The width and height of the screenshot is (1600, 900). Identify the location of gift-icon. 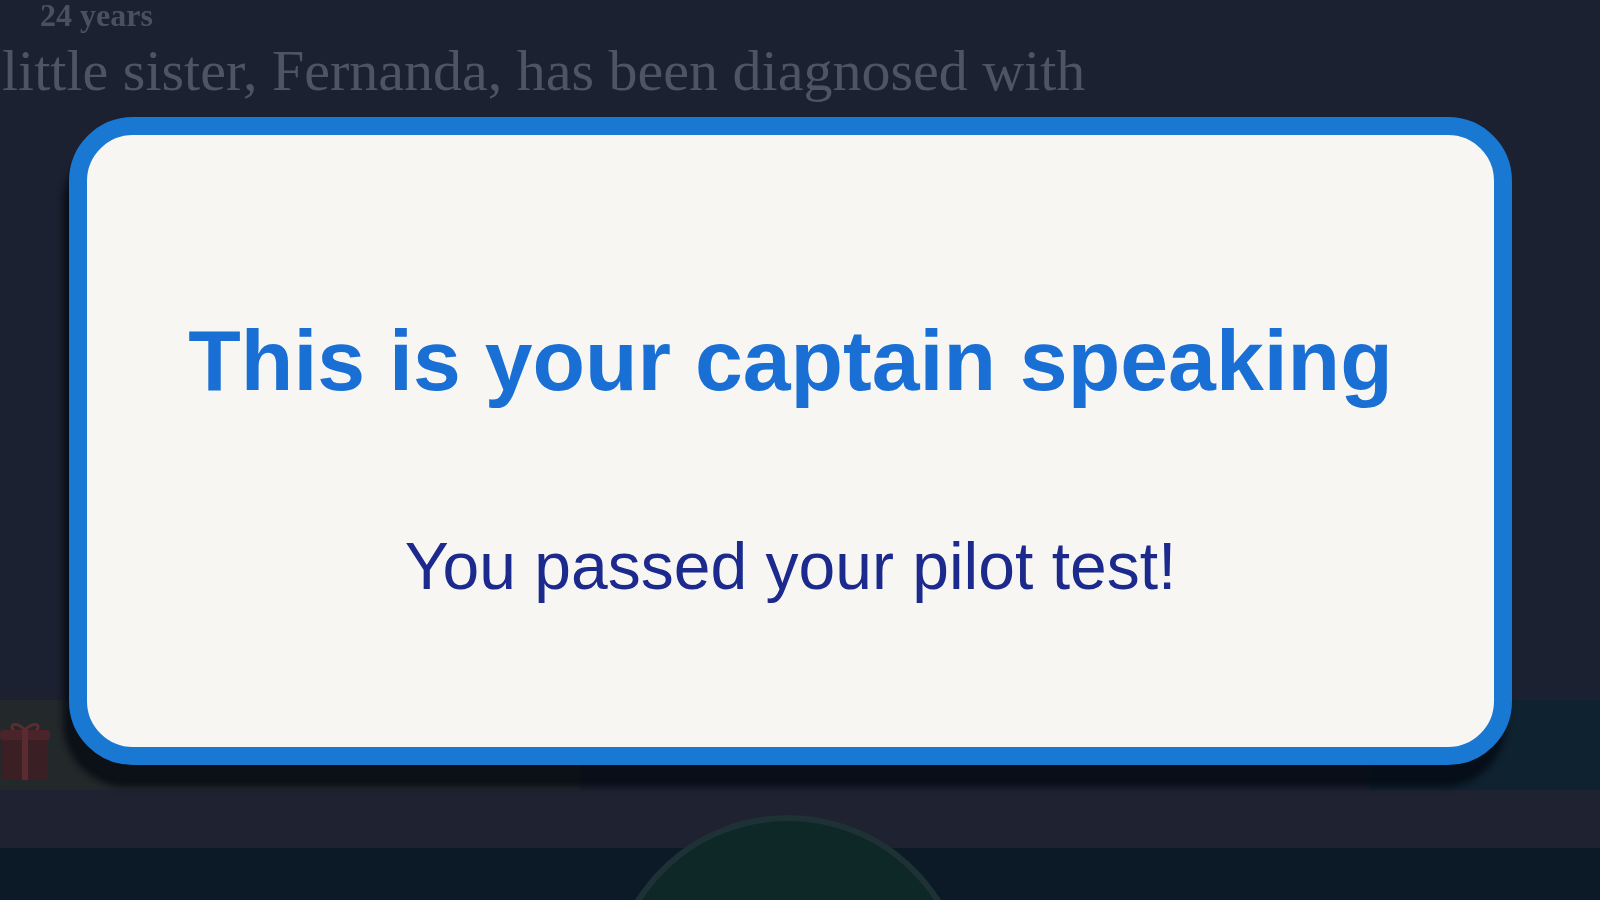
(25, 752).